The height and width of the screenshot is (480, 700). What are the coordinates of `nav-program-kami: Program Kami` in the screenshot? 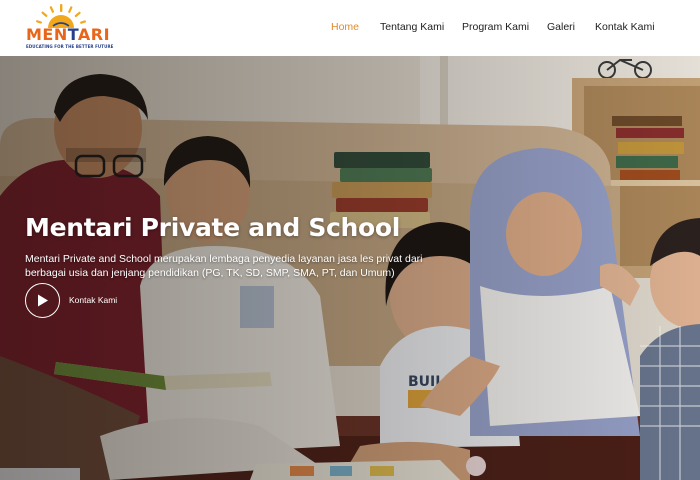 It's located at (495, 27).